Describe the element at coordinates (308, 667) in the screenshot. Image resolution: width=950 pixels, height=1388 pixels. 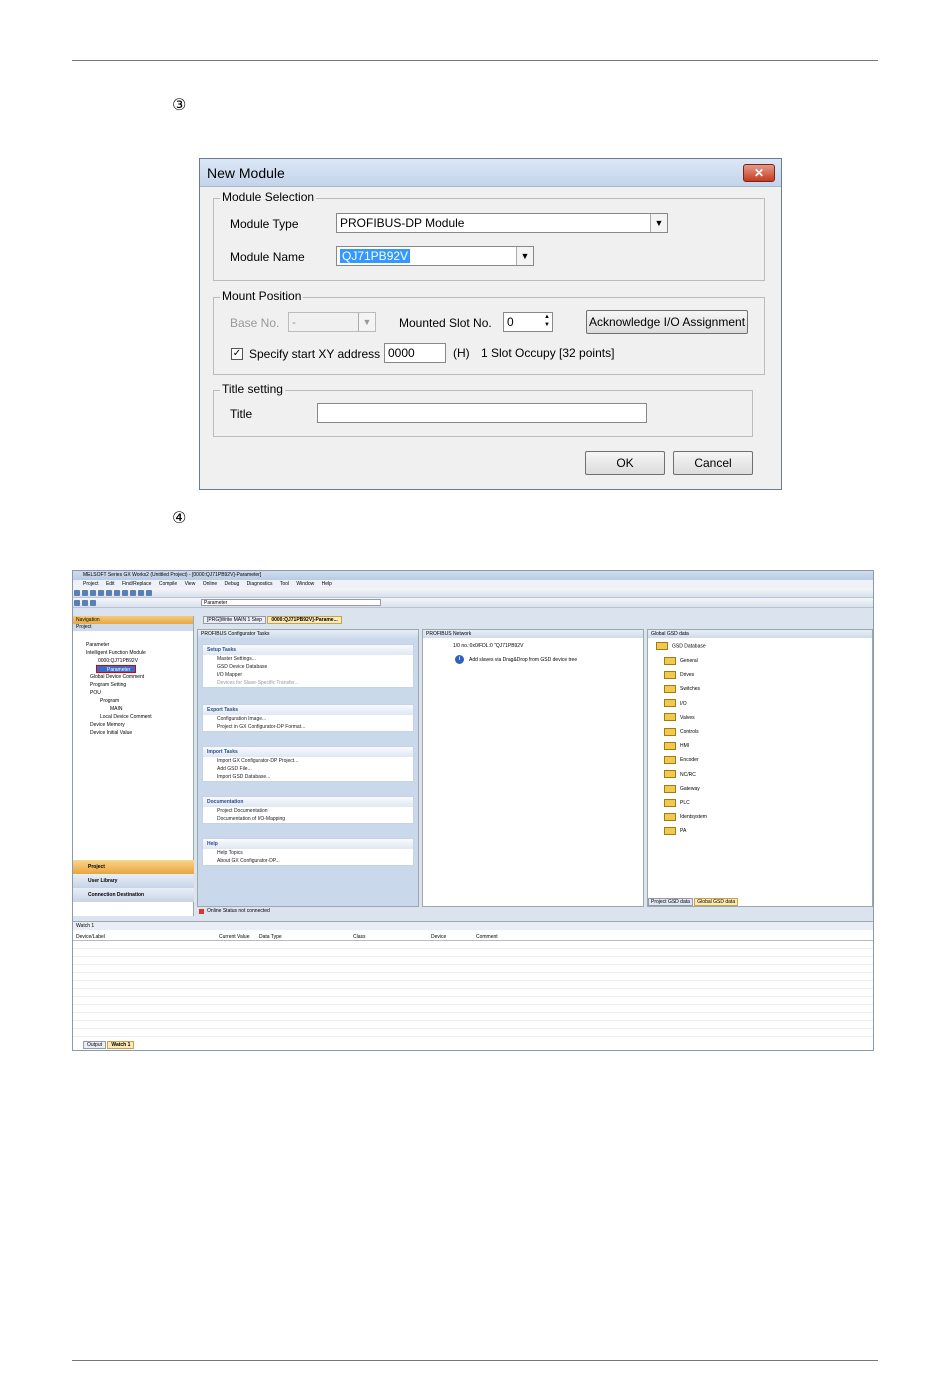
I see `task-item: GSD Device Database` at that location.